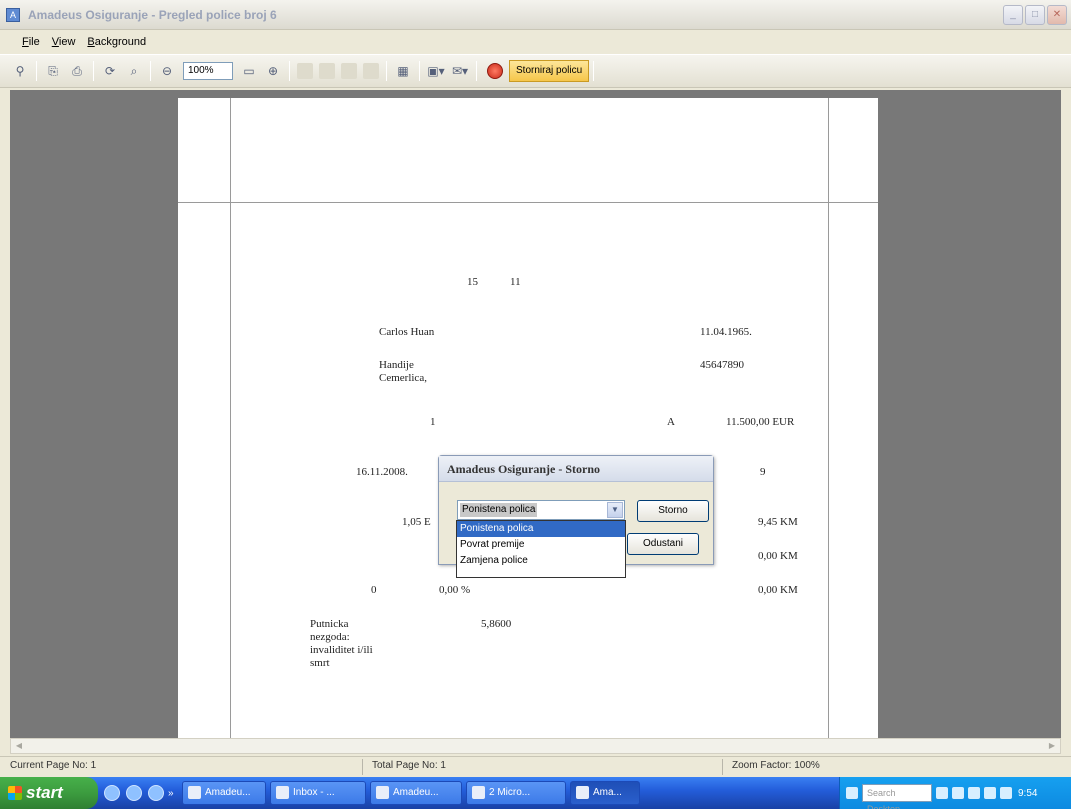 Image resolution: width=1071 pixels, height=809 pixels. What do you see at coordinates (1028, 793) in the screenshot?
I see `clock: 9:54` at bounding box center [1028, 793].